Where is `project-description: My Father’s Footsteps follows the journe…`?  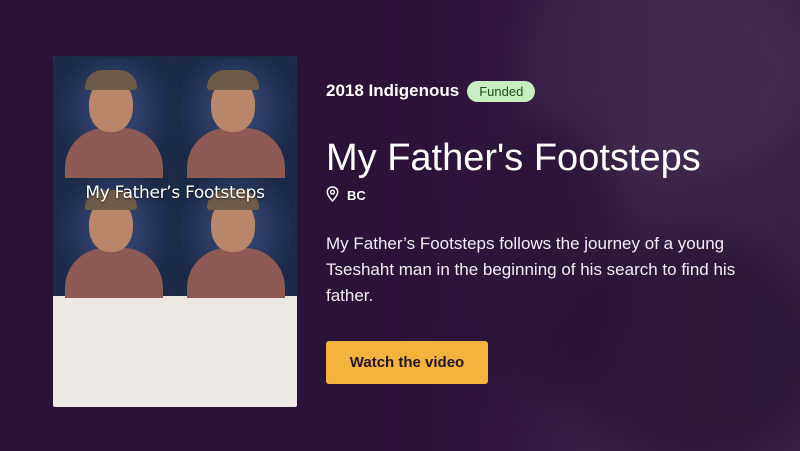
project-description: My Father’s Footsteps follows the journe… is located at coordinates (531, 269).